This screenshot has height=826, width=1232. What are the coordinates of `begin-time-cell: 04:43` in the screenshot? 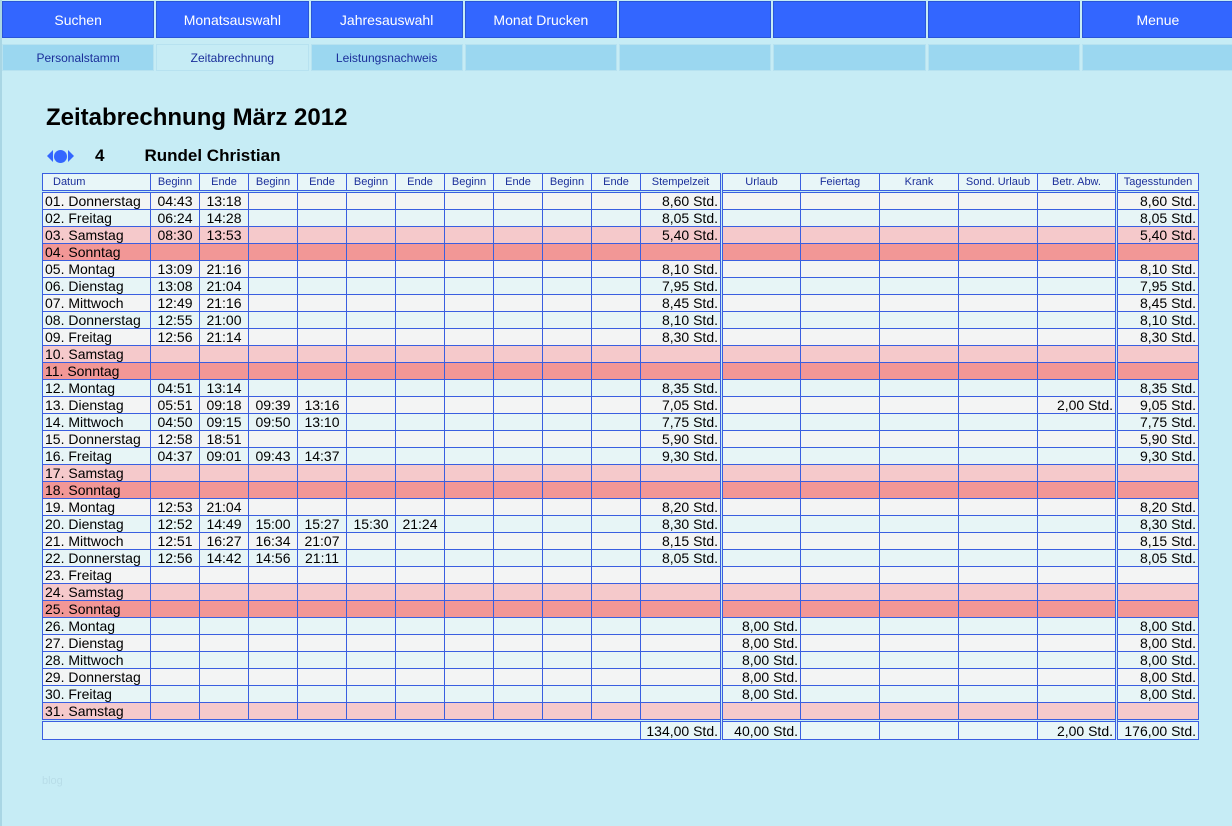 It's located at (175, 200).